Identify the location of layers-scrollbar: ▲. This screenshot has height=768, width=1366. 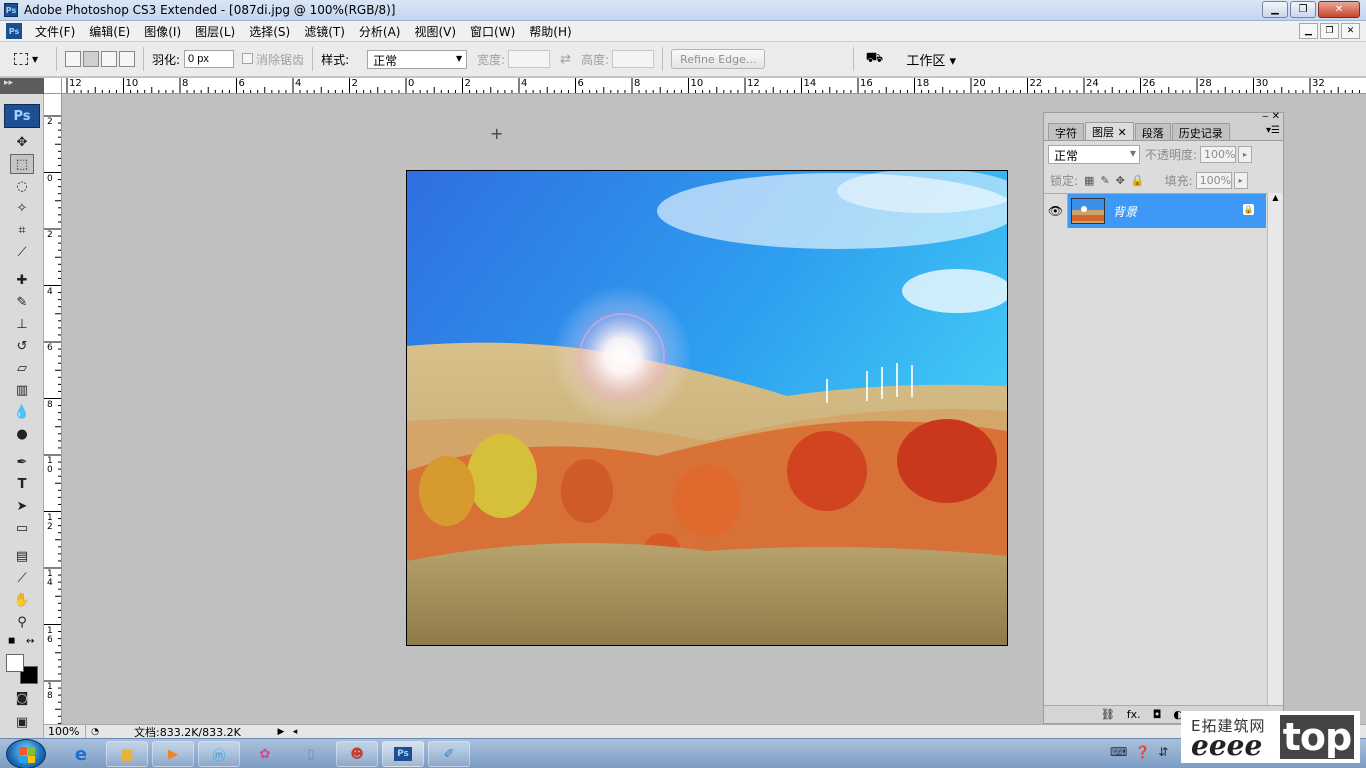
(1275, 453).